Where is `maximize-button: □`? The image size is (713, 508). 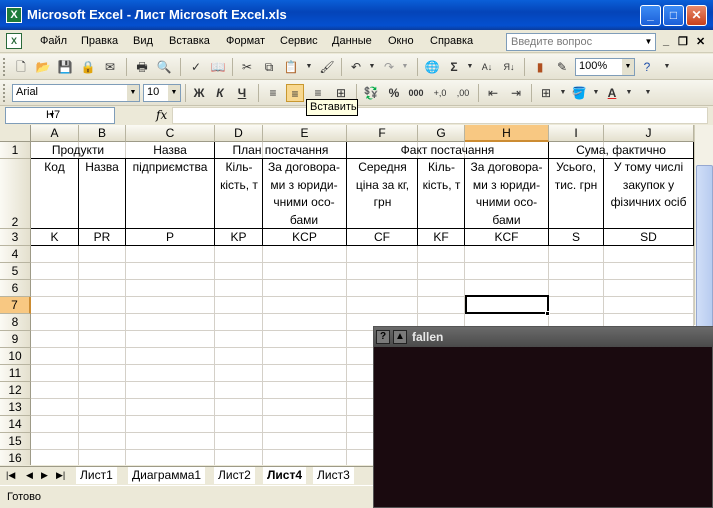
maximize-button: □ is located at coordinates (673, 15).